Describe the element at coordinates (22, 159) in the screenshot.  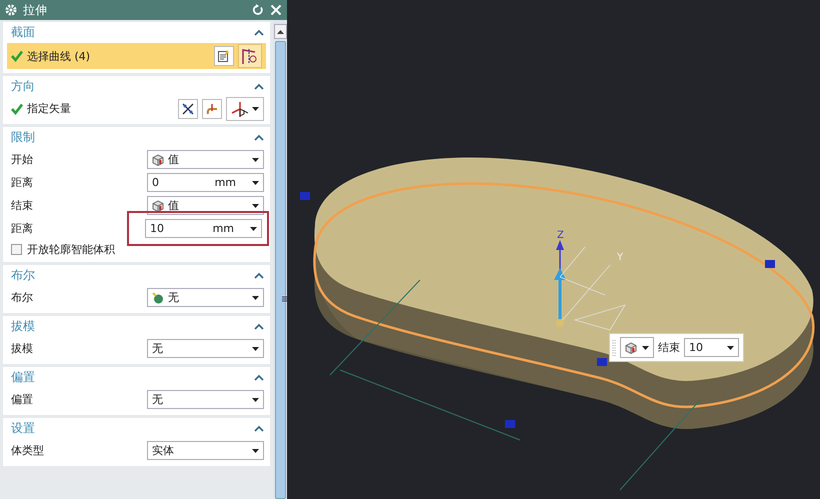
I see `field-label: 开始` at that location.